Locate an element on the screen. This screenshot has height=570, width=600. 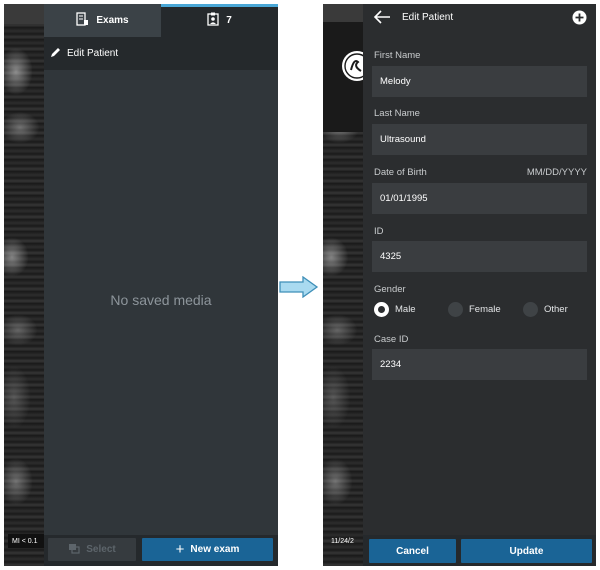
update-button: Update is located at coordinates (526, 551).